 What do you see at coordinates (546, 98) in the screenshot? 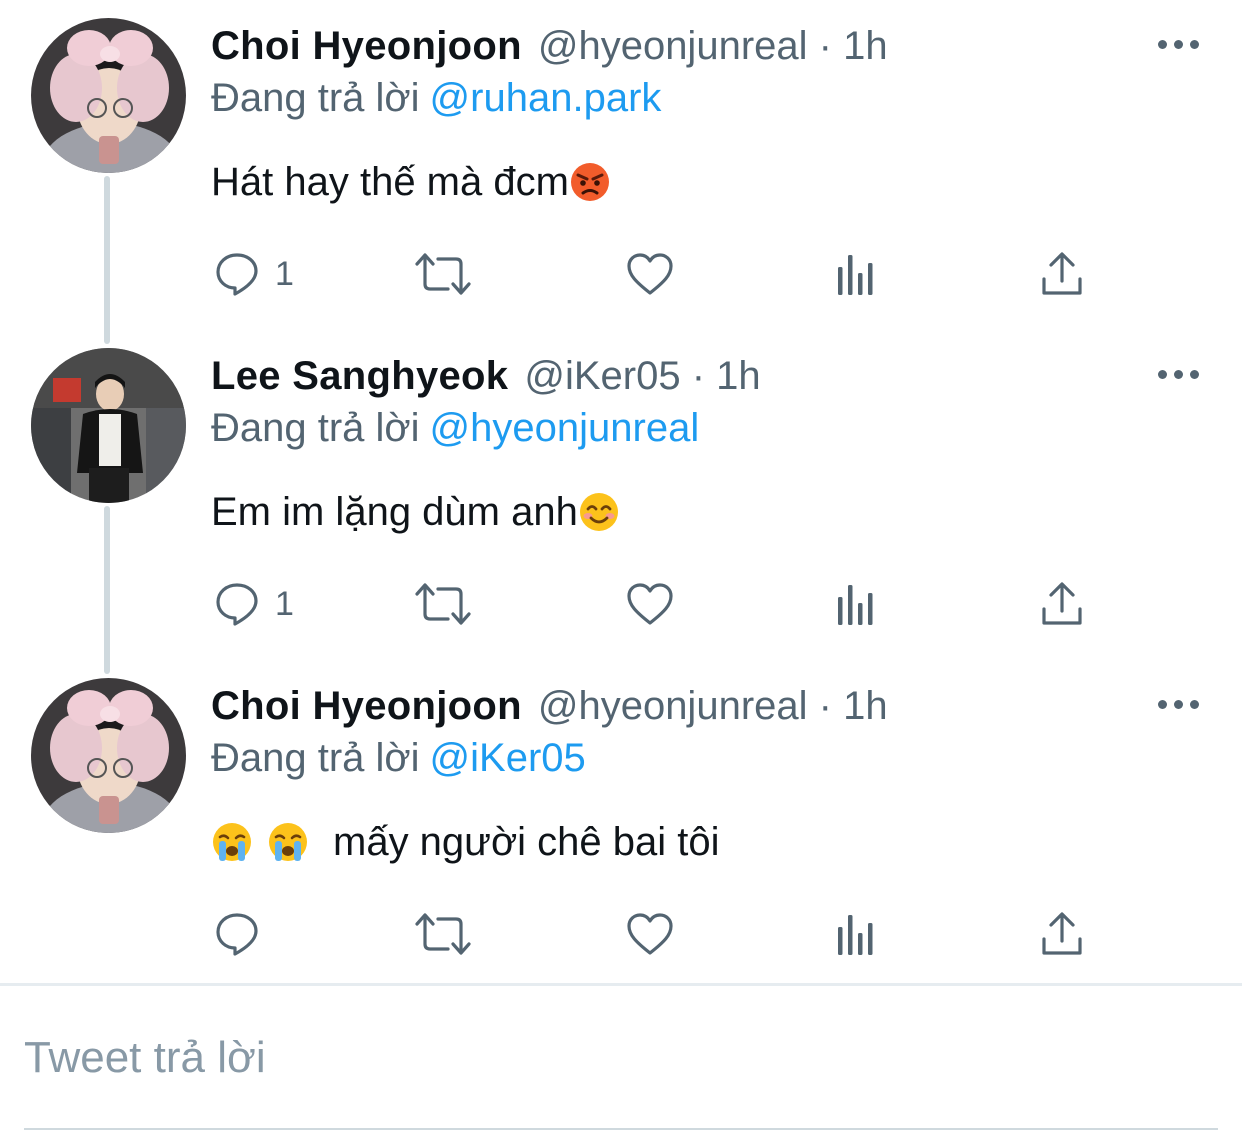
I see `reply-mention: @ruhan.park` at bounding box center [546, 98].